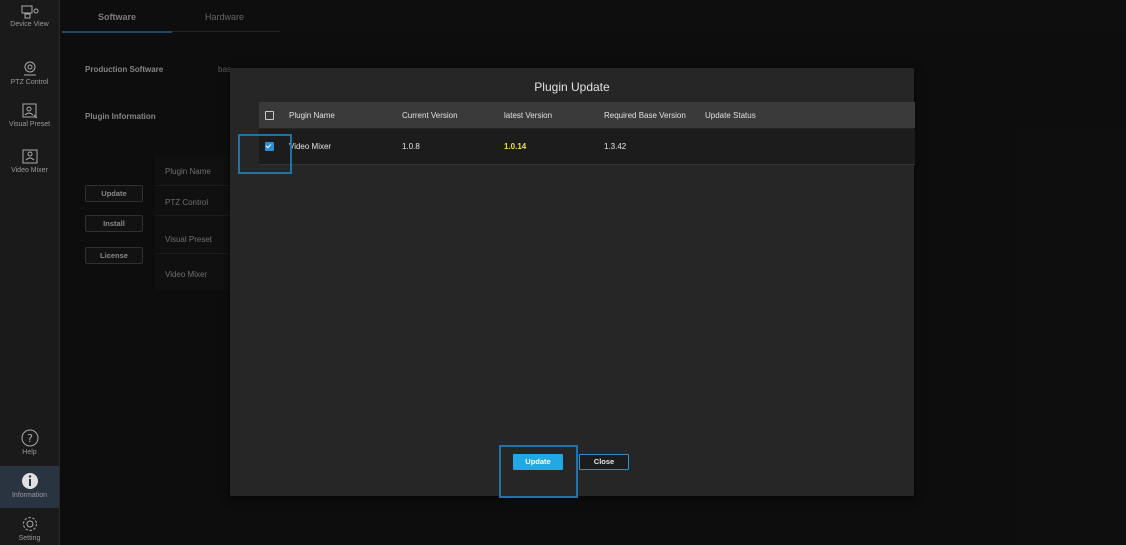 The width and height of the screenshot is (1126, 545). I want to click on sidebar-item-label: Video Mixer, so click(29, 170).